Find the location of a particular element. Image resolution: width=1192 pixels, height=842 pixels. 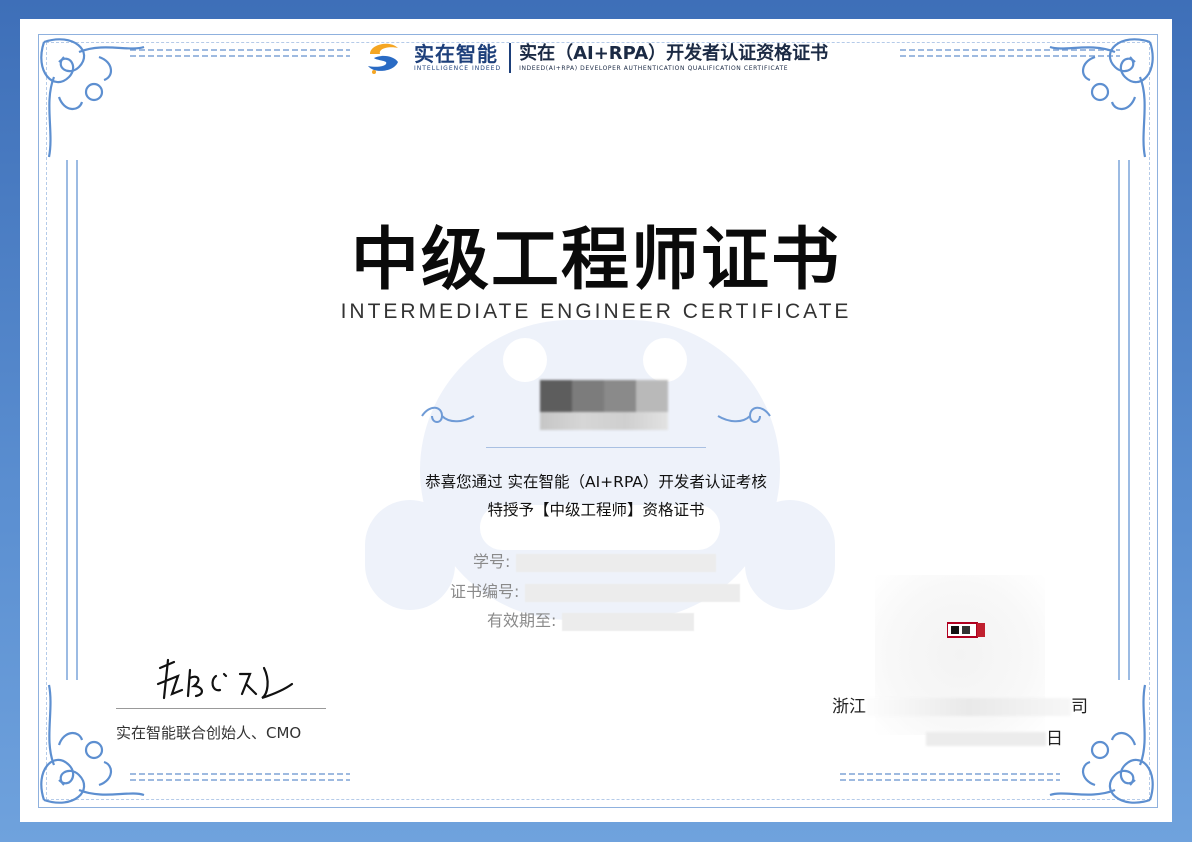

right-name-flourish-icon is located at coordinates (744, 414).